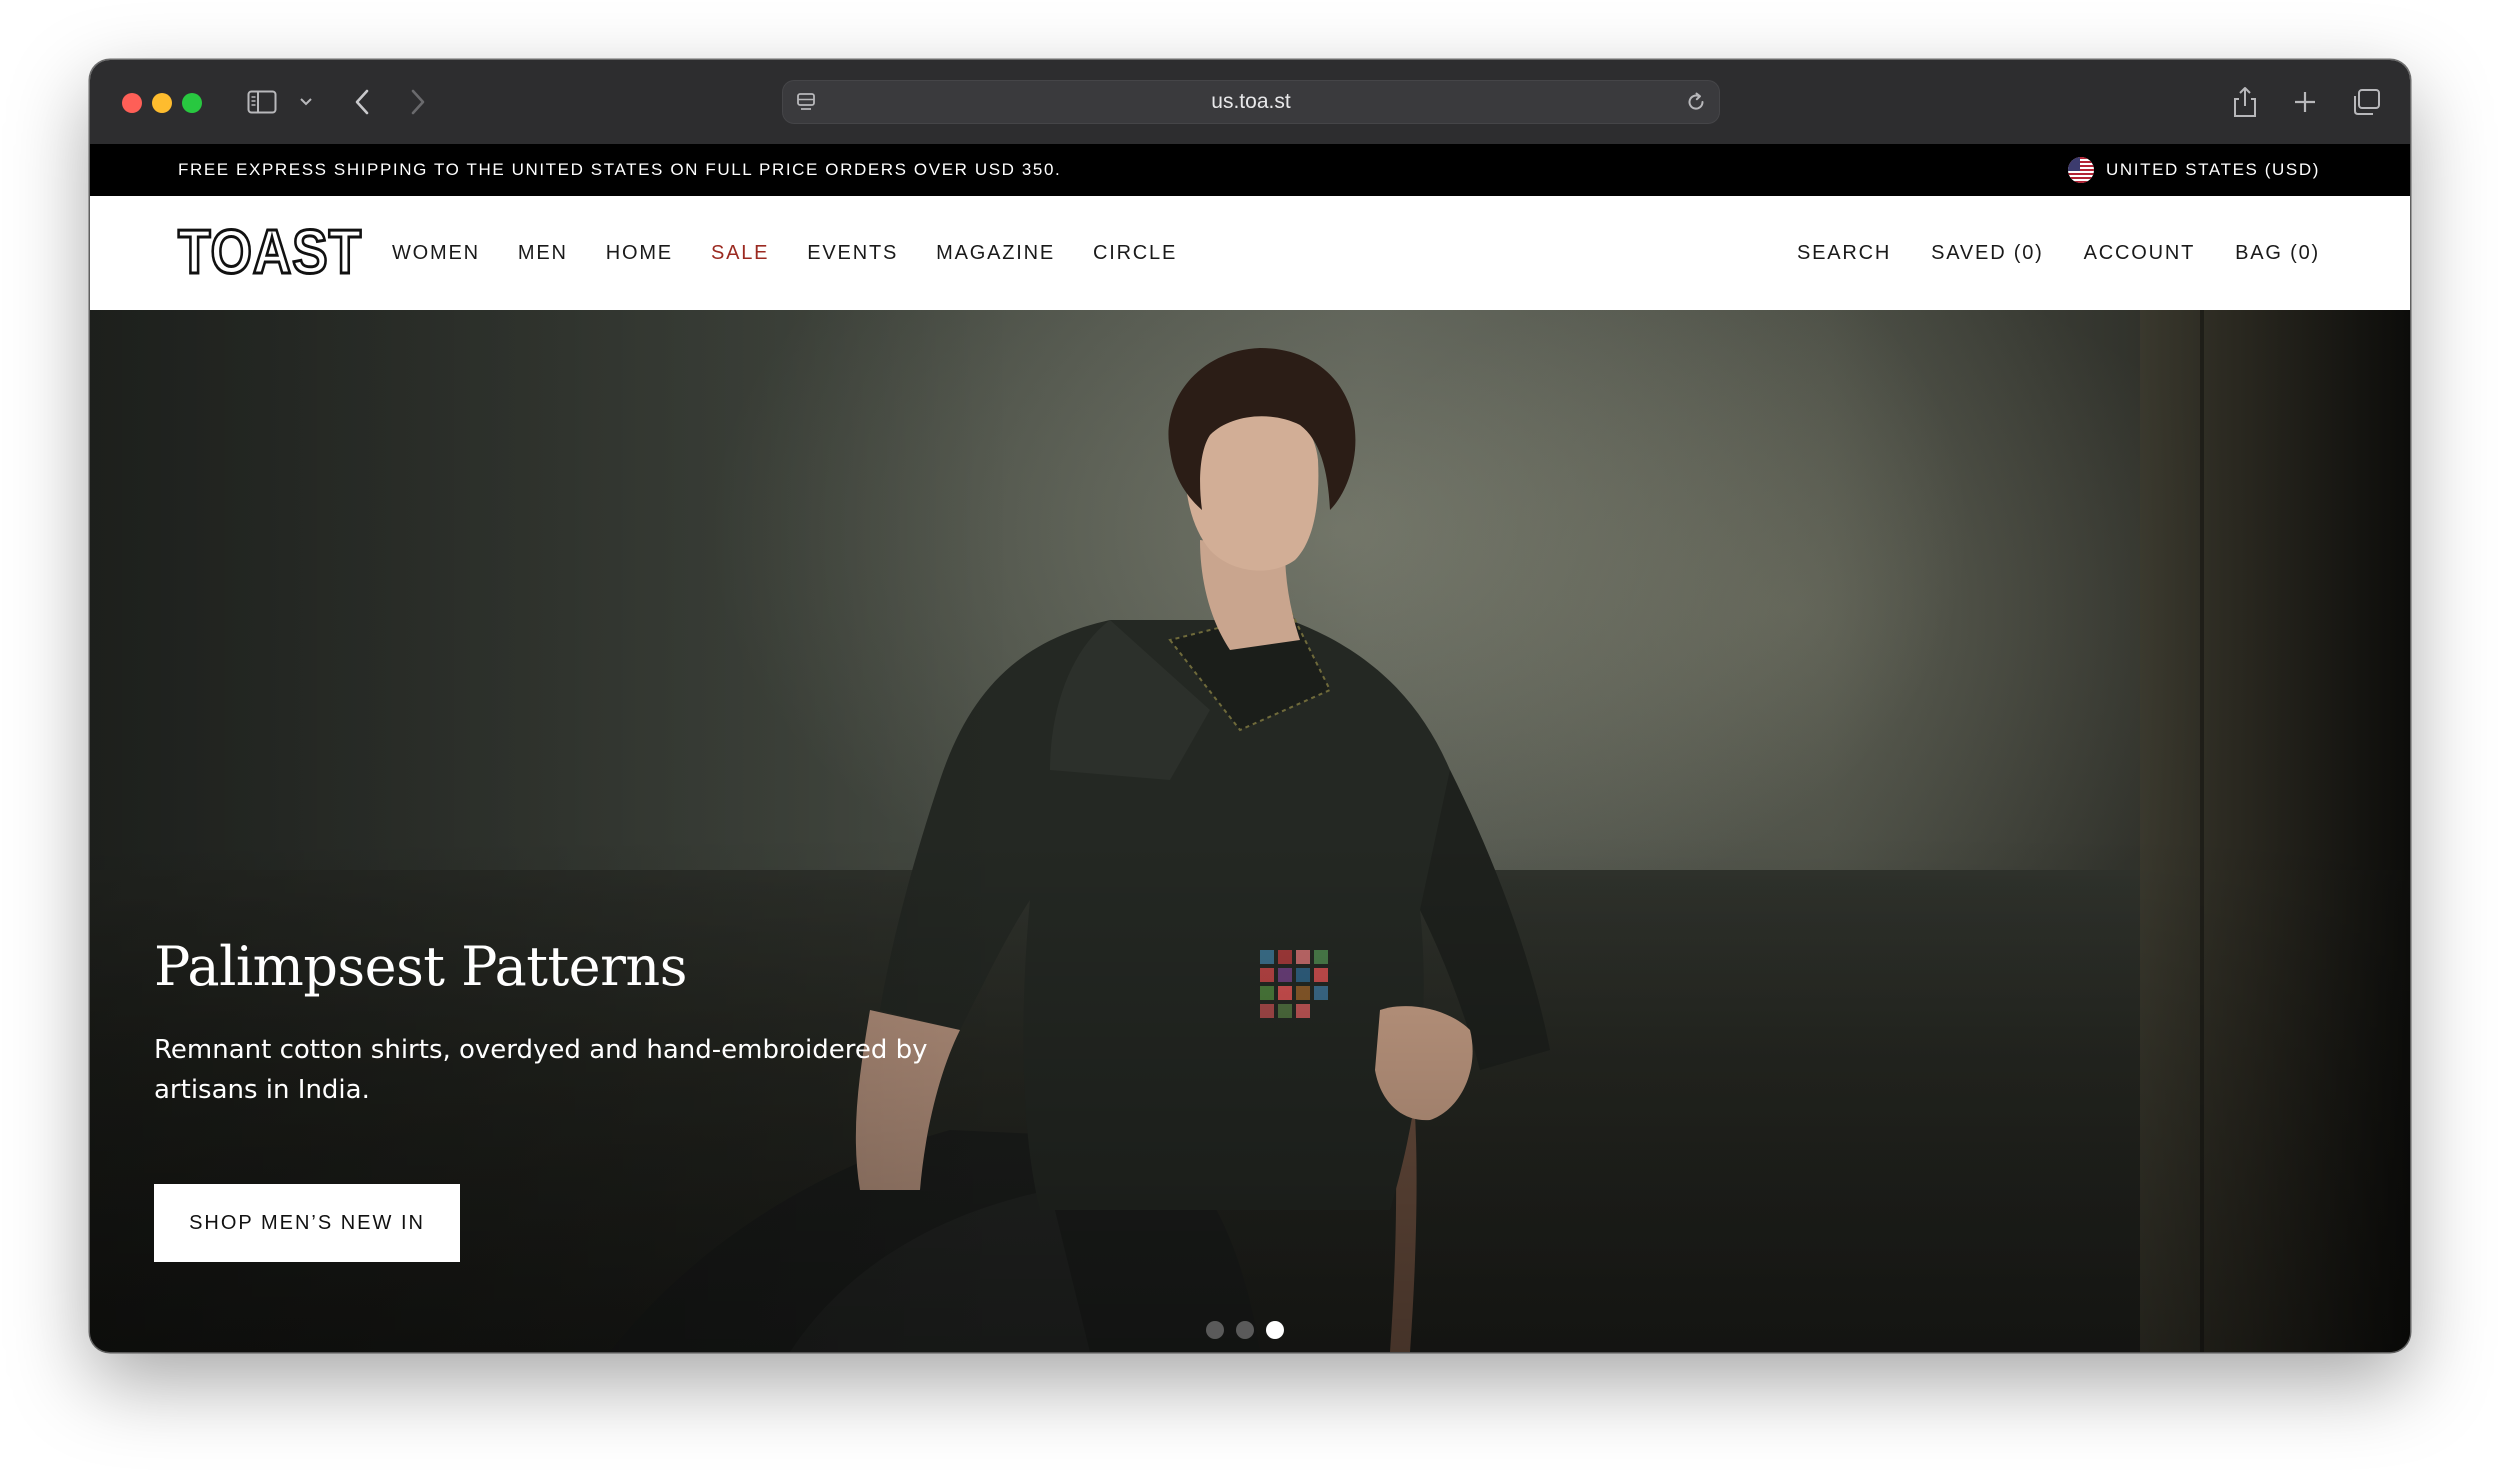 This screenshot has height=1472, width=2500. Describe the element at coordinates (543, 253) in the screenshot. I see `nav-item-men: MEN` at that location.